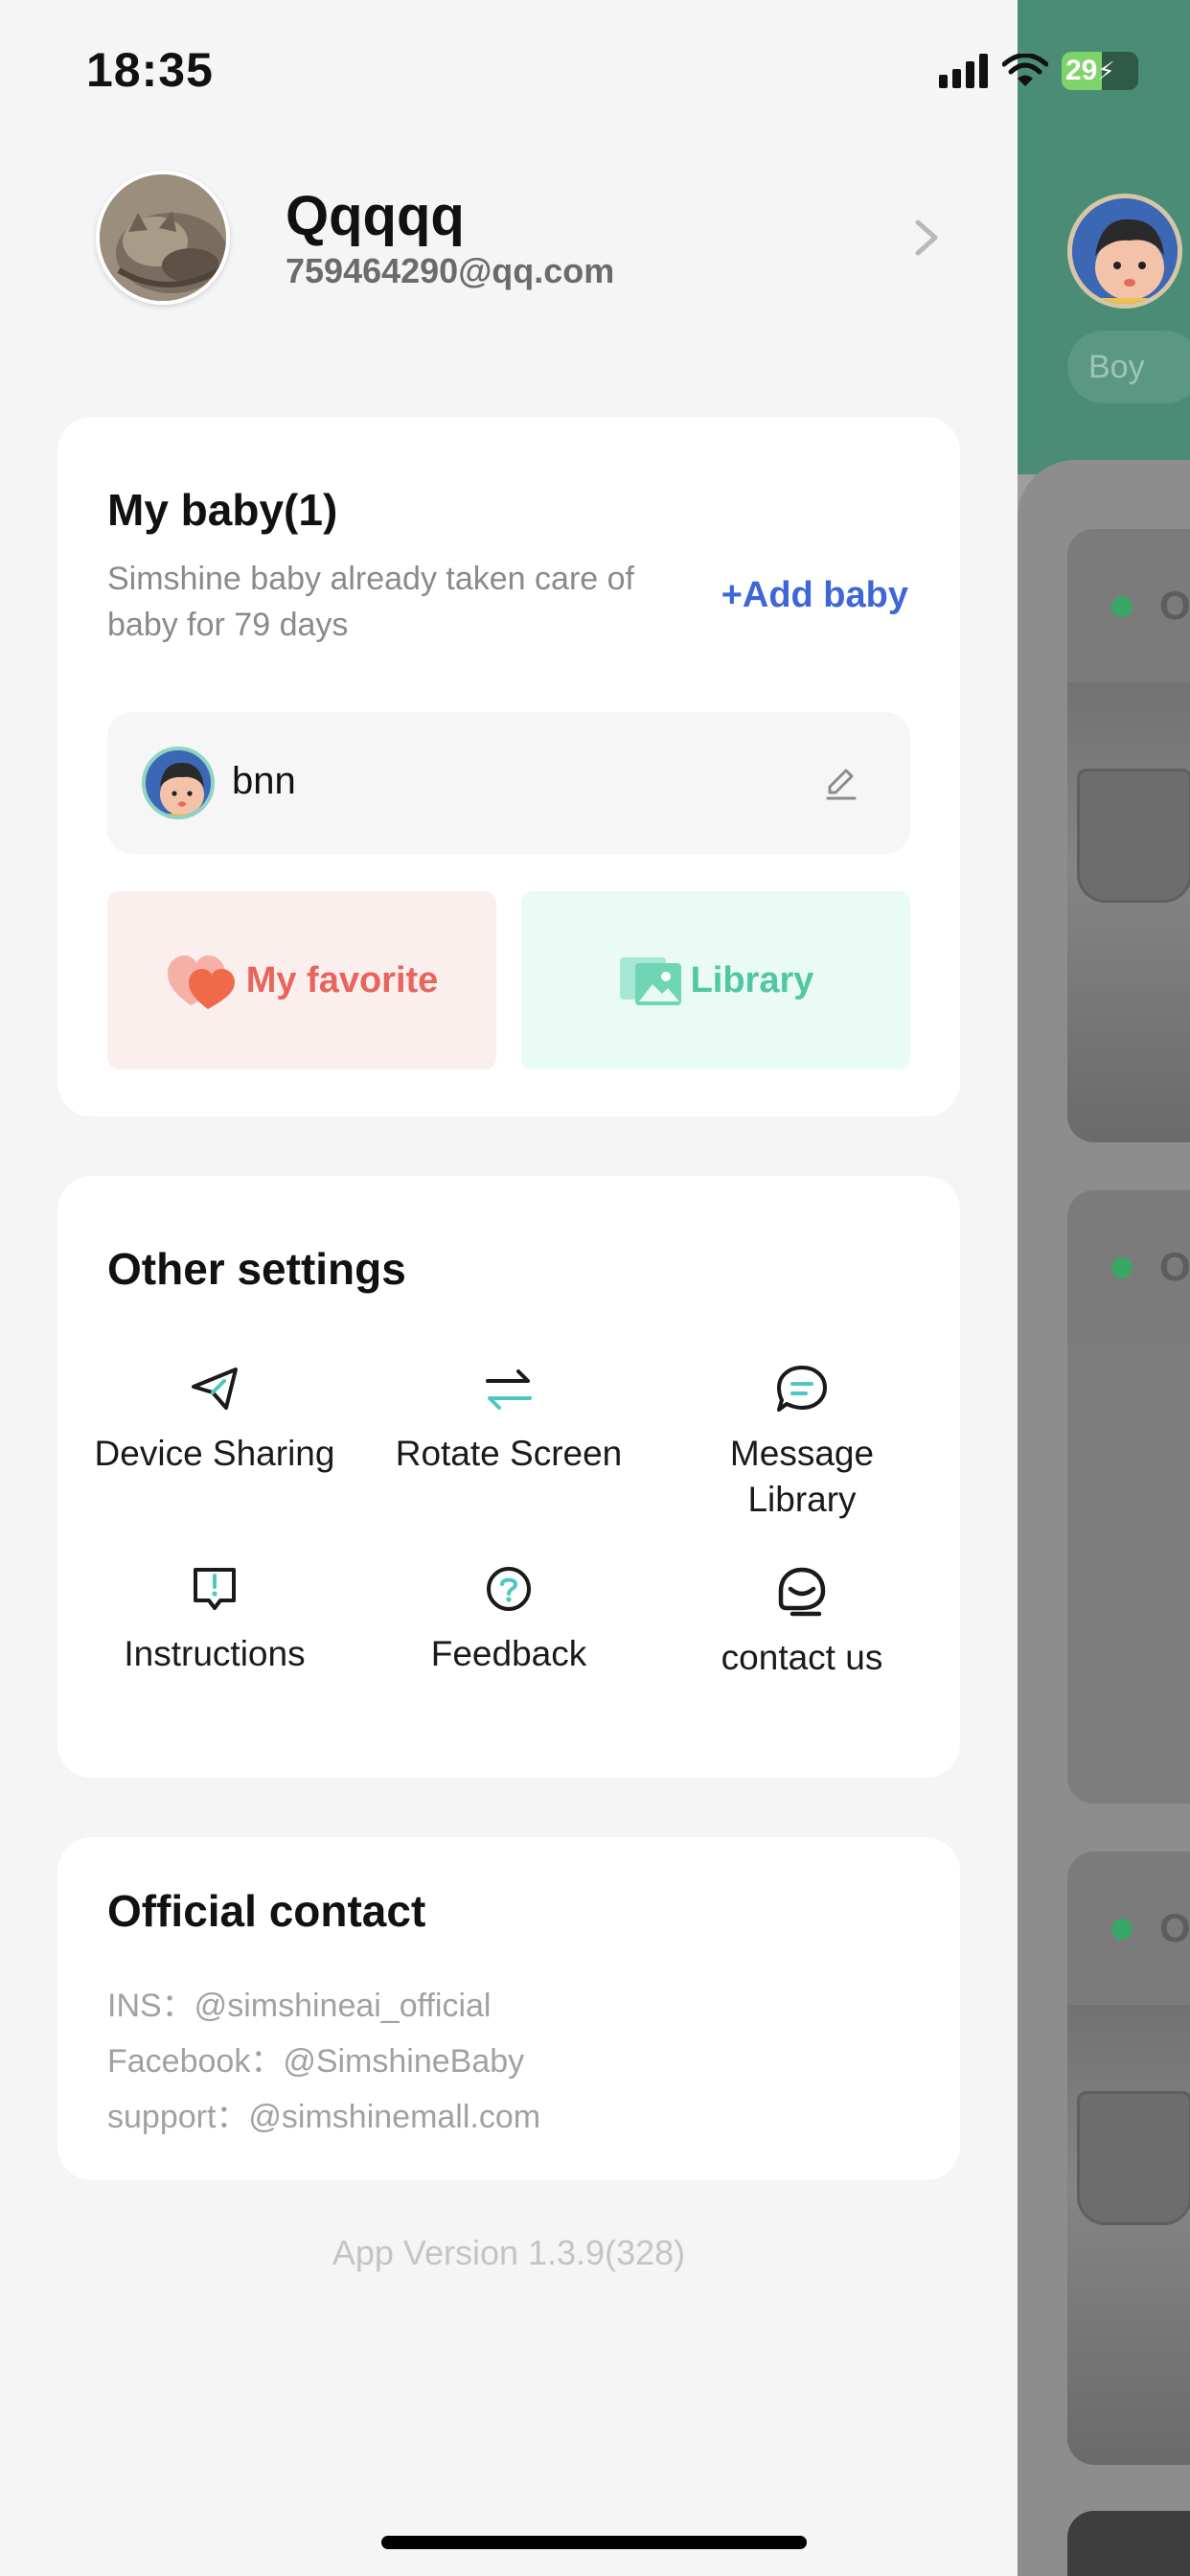 The width and height of the screenshot is (1190, 2576). Describe the element at coordinates (214, 1420) in the screenshot. I see `device-sharing-button: Device Sharing` at that location.